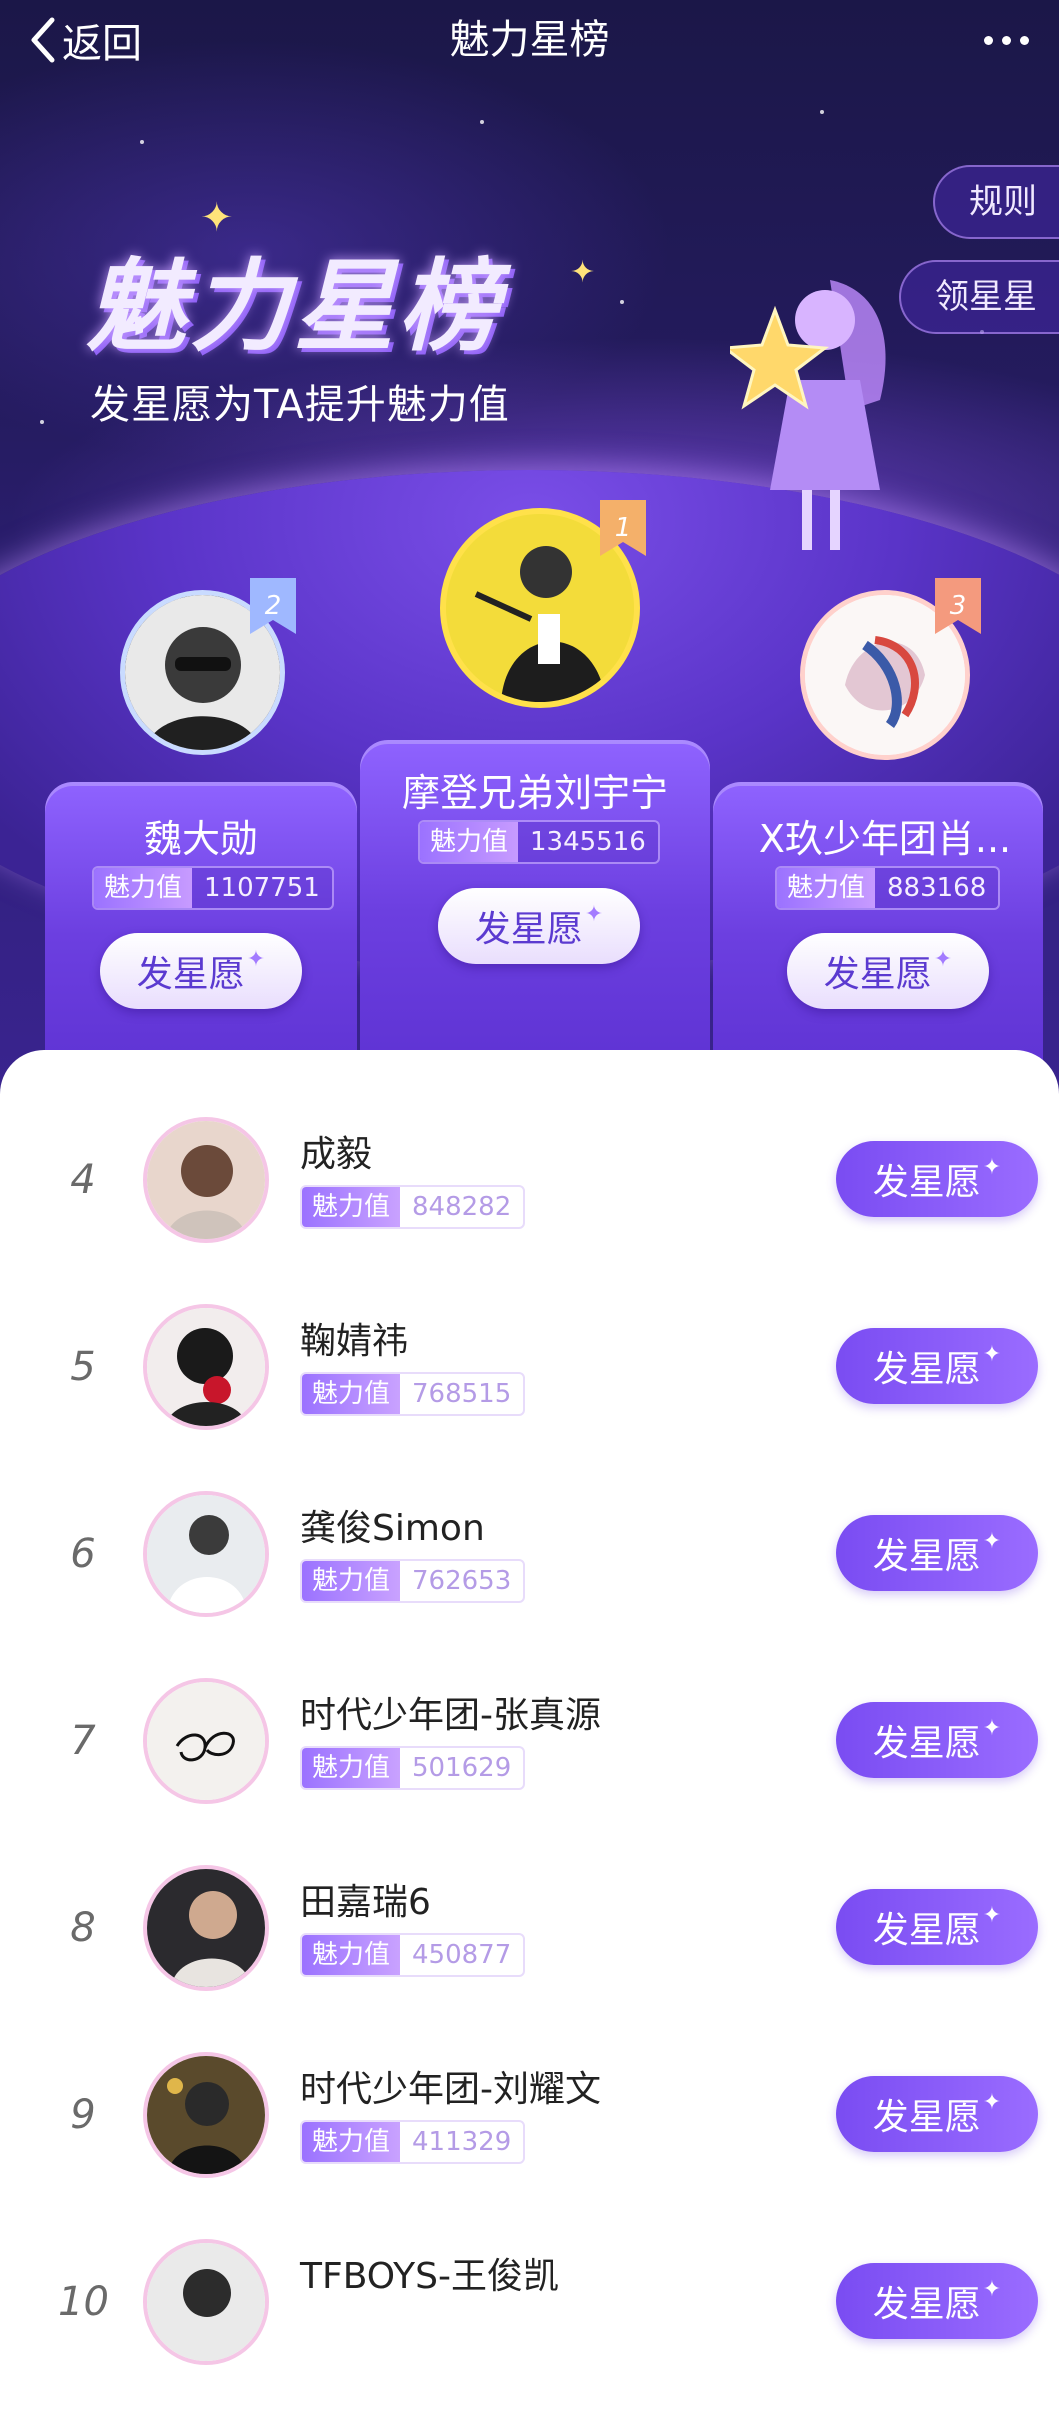  I want to click on rank-number: 5, so click(83, 1367).